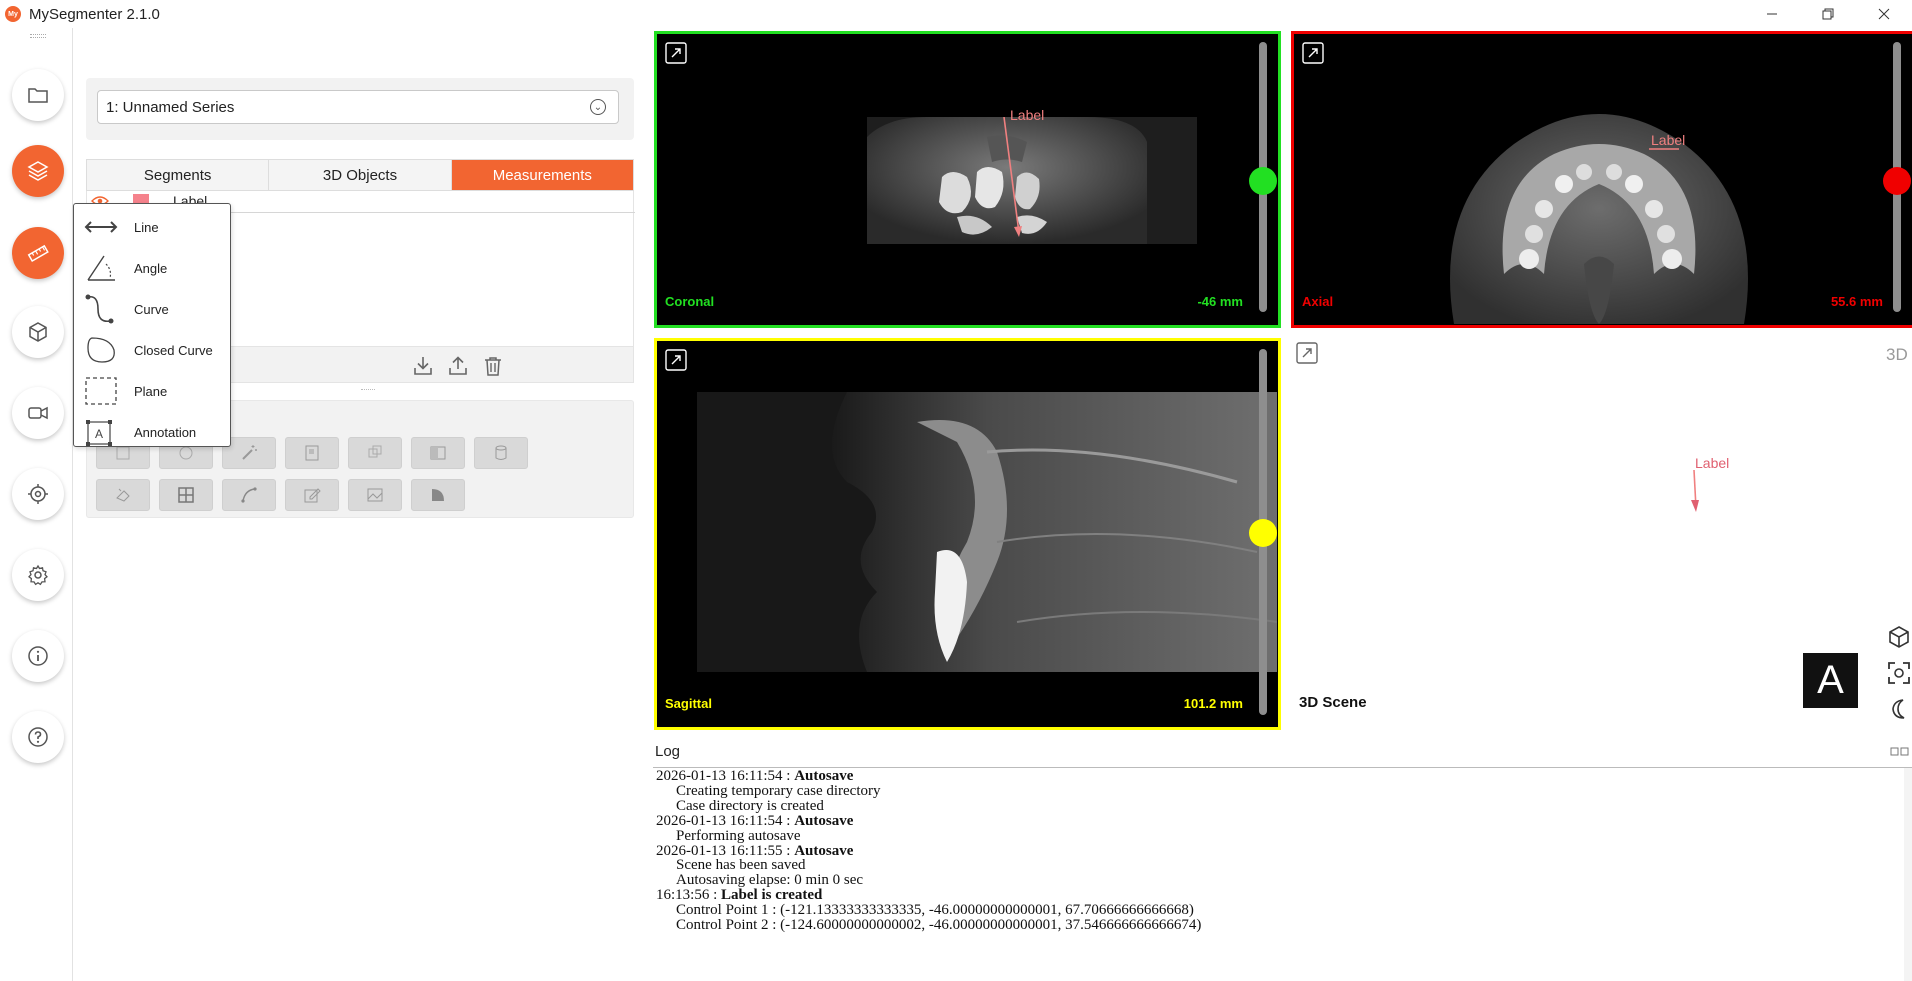 The image size is (1912, 981). I want to click on log-scrollbar, so click(1908, 874).